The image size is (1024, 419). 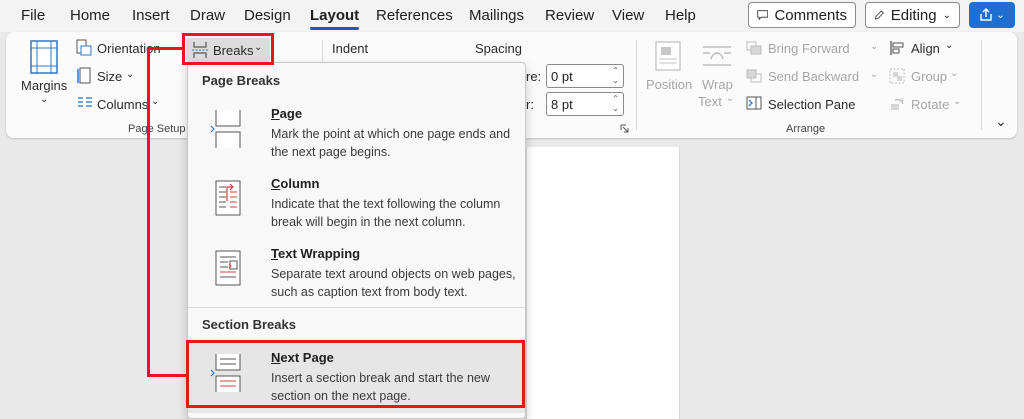 I want to click on wrap-text-button: Wrap, so click(x=717, y=84).